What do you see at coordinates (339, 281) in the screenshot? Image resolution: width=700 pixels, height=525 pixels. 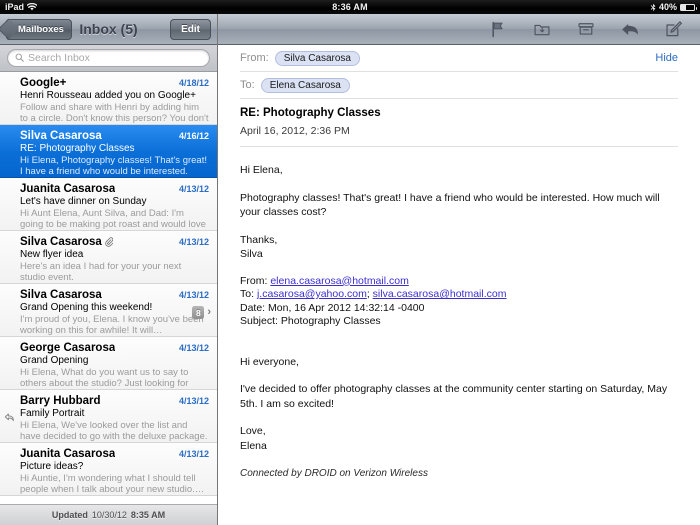 I see `quoted-from-address: elena.casarosa@hotmail.com` at bounding box center [339, 281].